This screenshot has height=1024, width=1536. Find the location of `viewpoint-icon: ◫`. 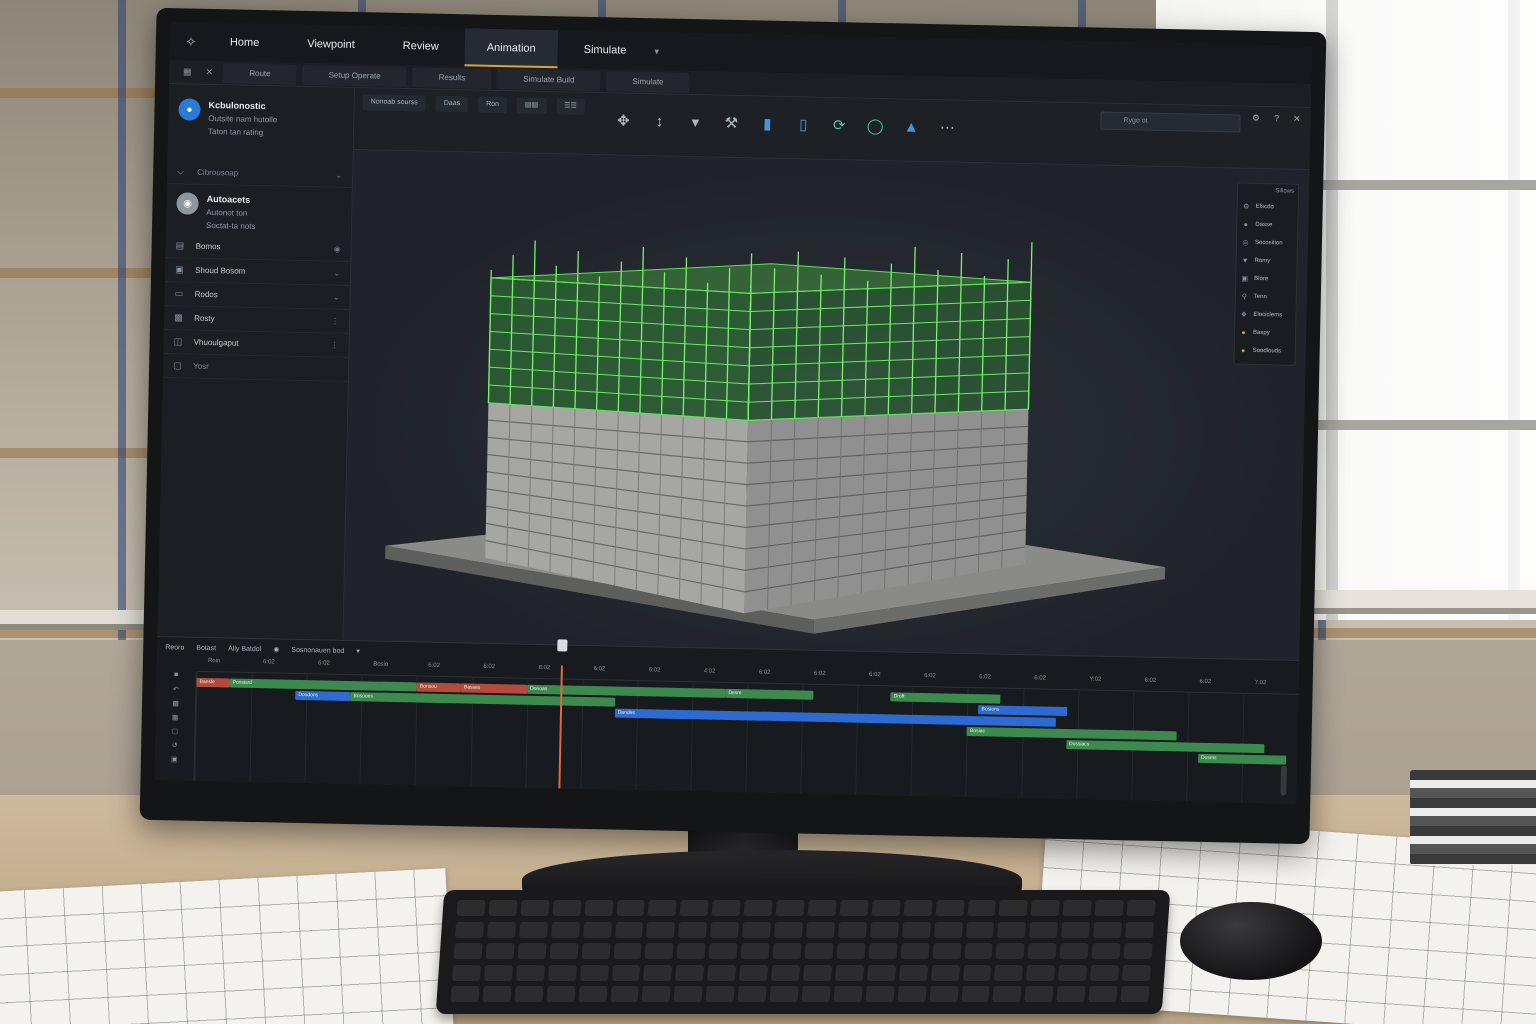

viewpoint-icon: ◫ is located at coordinates (178, 341).